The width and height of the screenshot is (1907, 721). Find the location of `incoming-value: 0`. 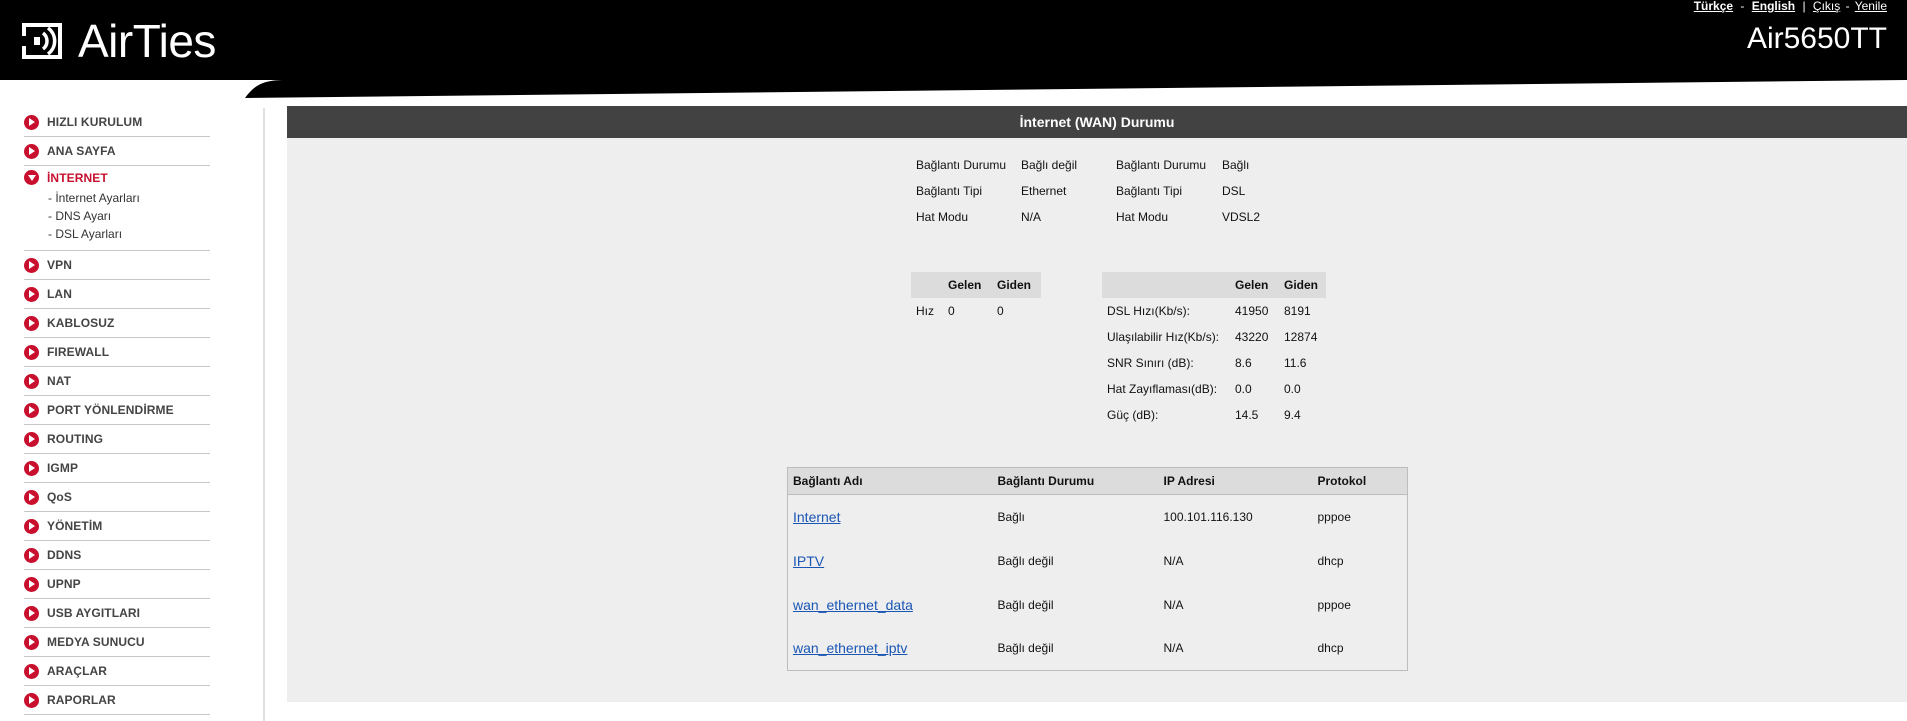

incoming-value: 0 is located at coordinates (951, 311).